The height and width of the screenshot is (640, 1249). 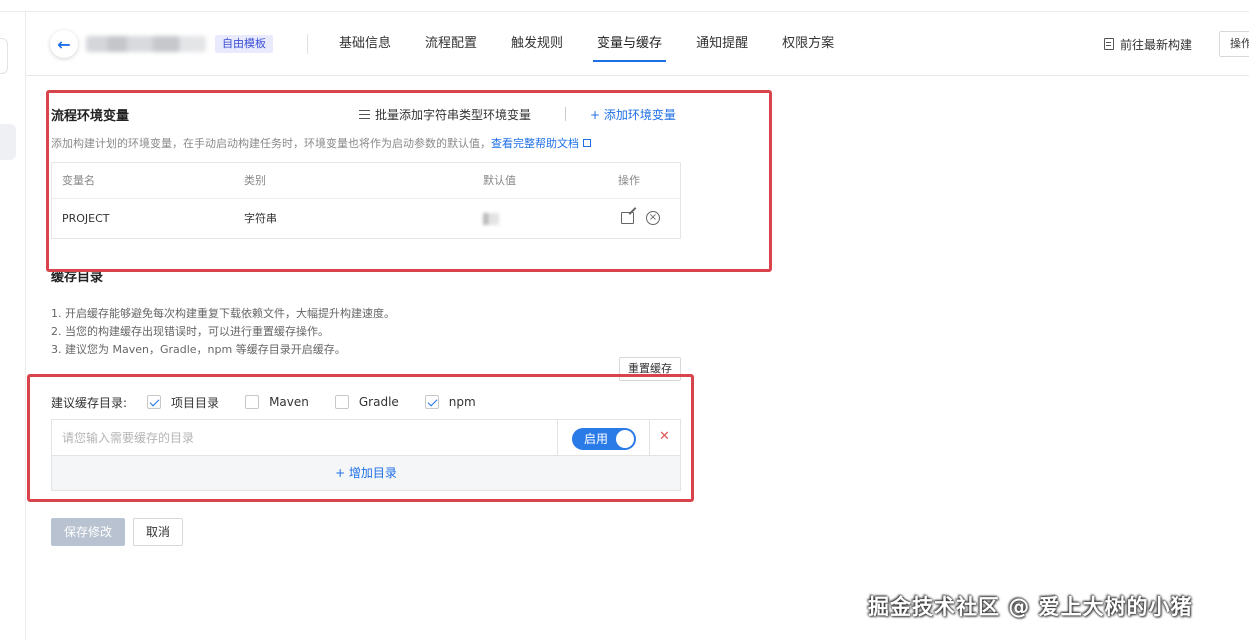 What do you see at coordinates (653, 218) in the screenshot?
I see `delete-icon: ×` at bounding box center [653, 218].